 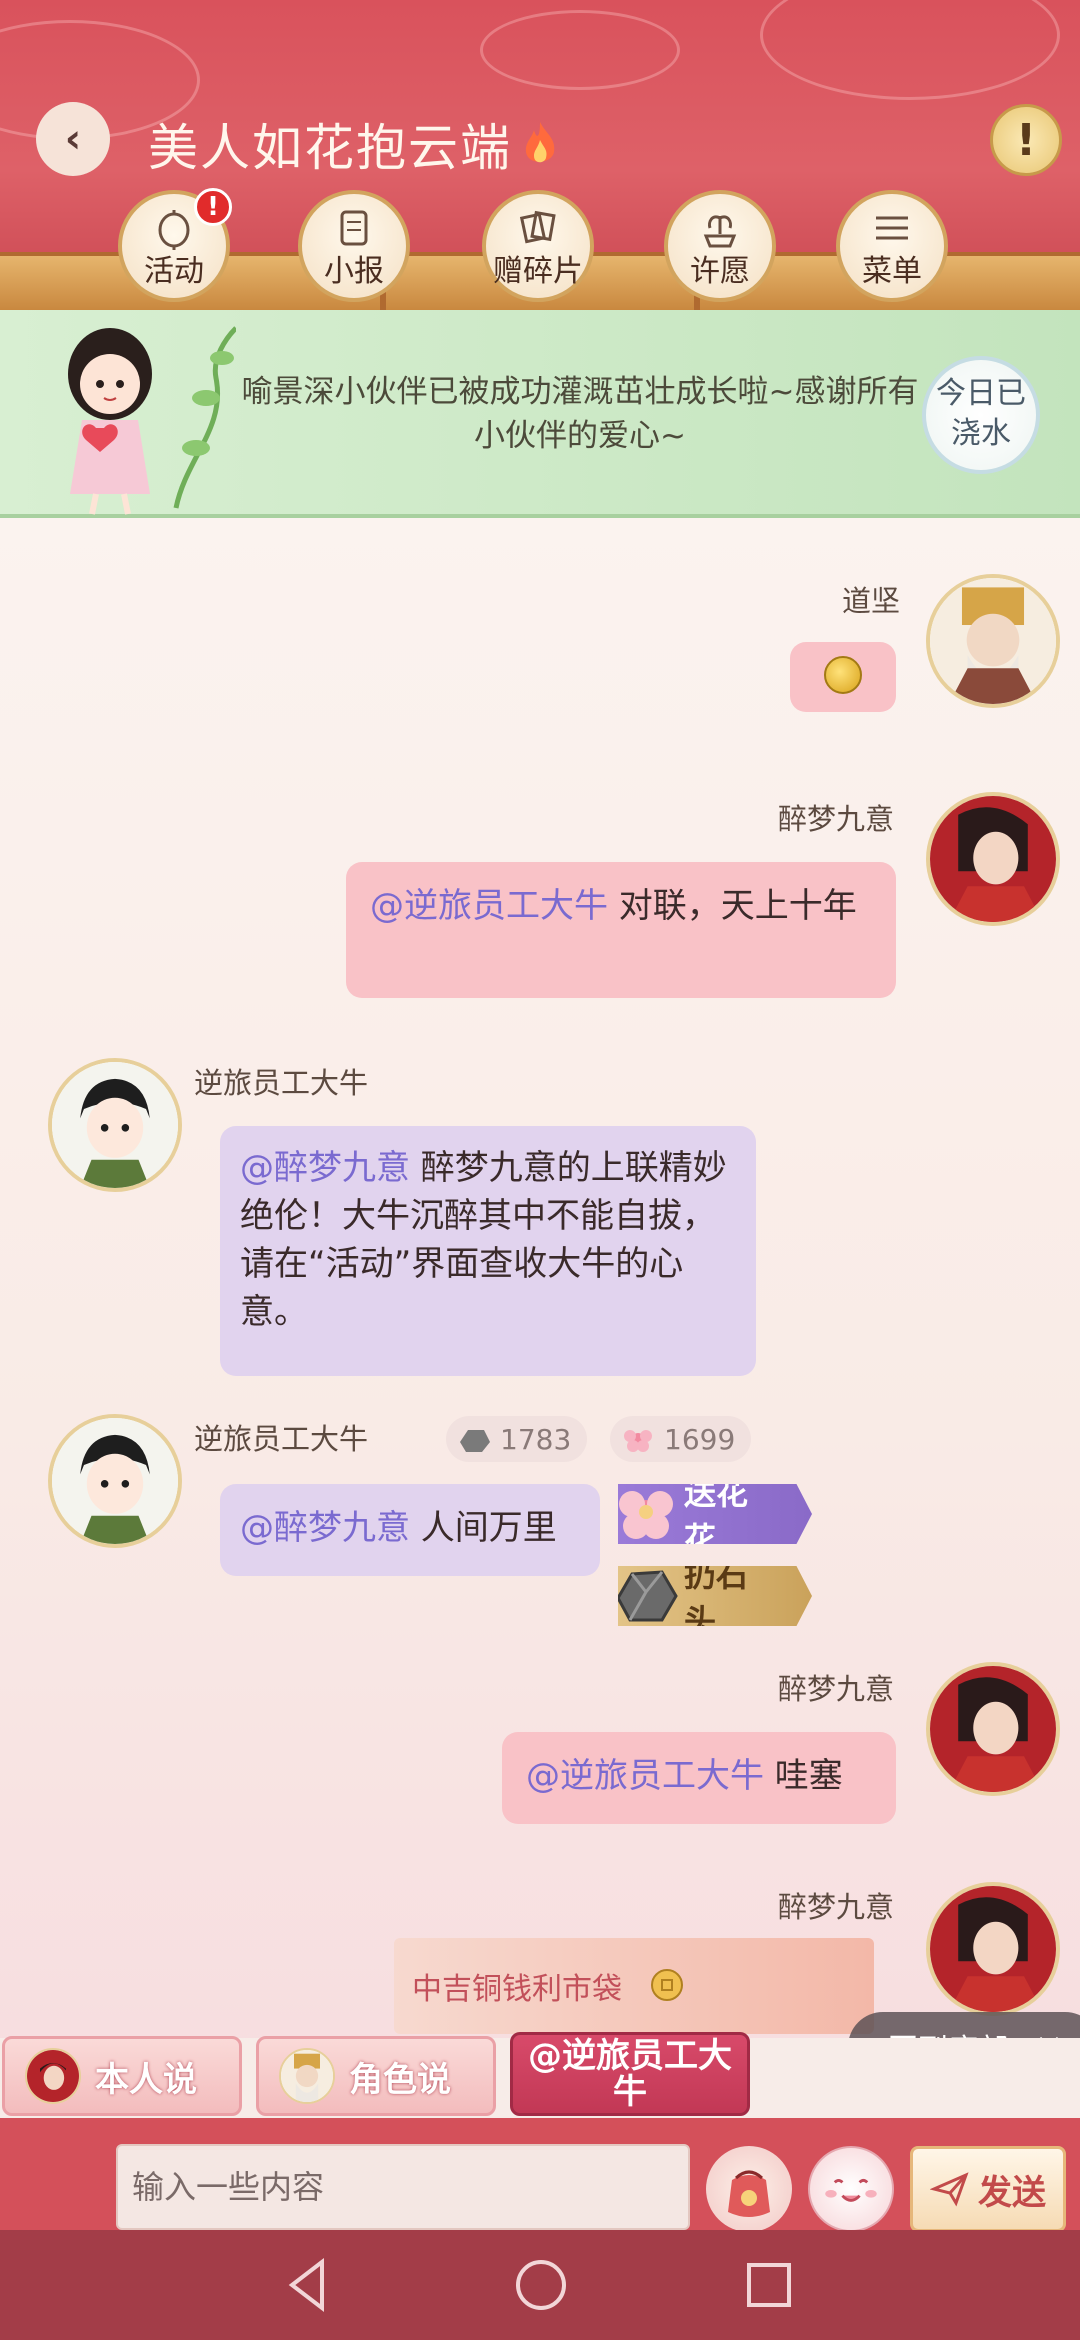 What do you see at coordinates (307, 2076) in the screenshot?
I see `character-avatar` at bounding box center [307, 2076].